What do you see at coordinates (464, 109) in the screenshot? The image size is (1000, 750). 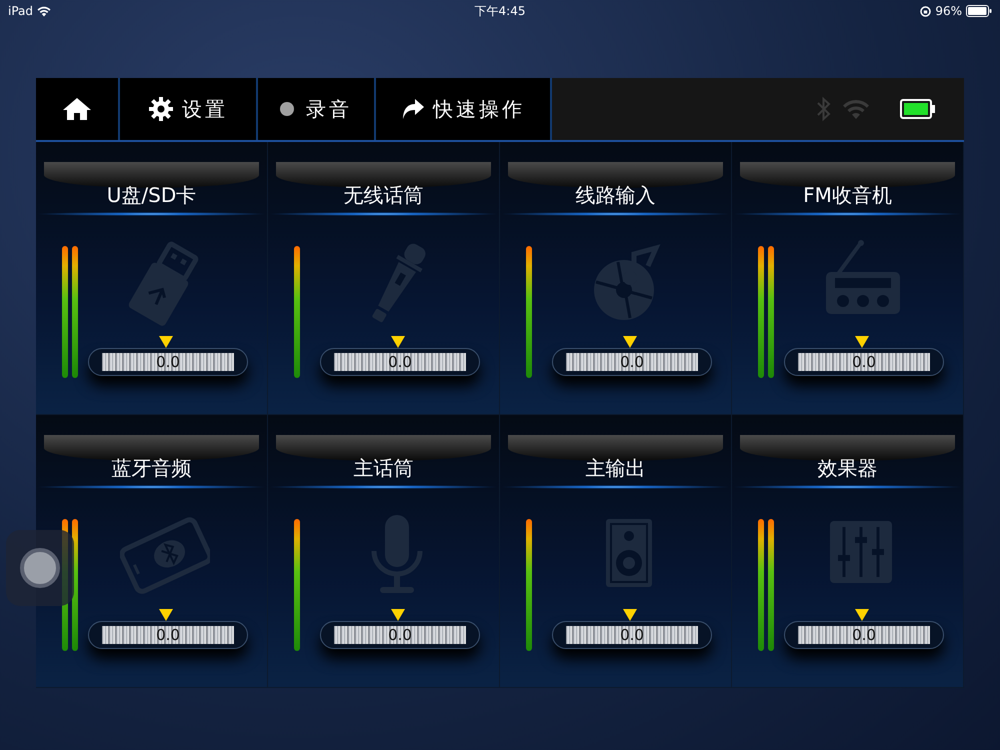 I see `quick-actions-button: 快速操作` at bounding box center [464, 109].